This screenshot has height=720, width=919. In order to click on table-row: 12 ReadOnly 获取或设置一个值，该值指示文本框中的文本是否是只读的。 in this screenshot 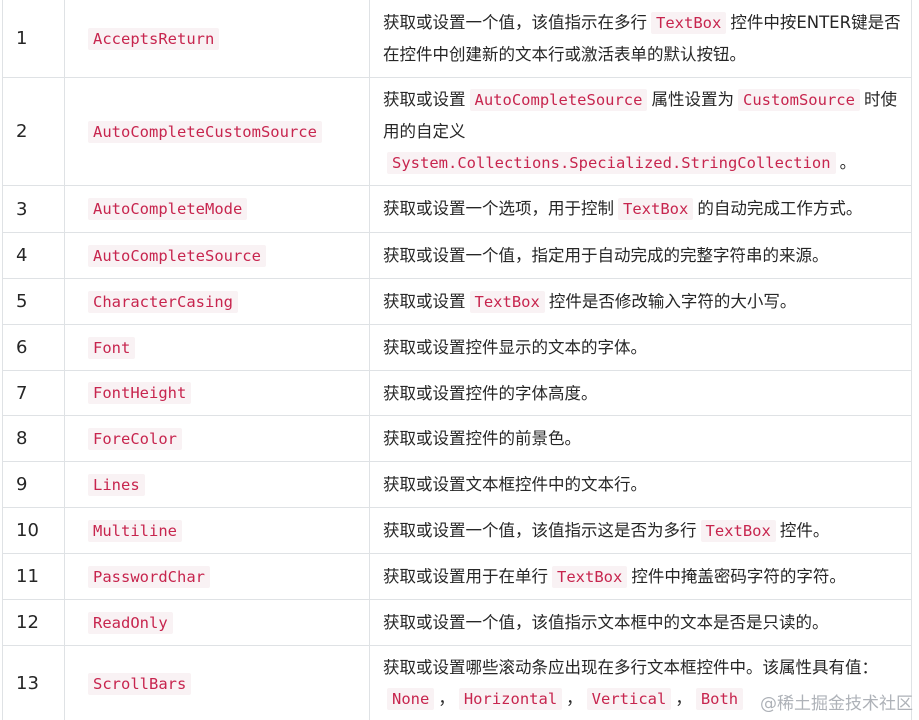, I will do `click(457, 622)`.